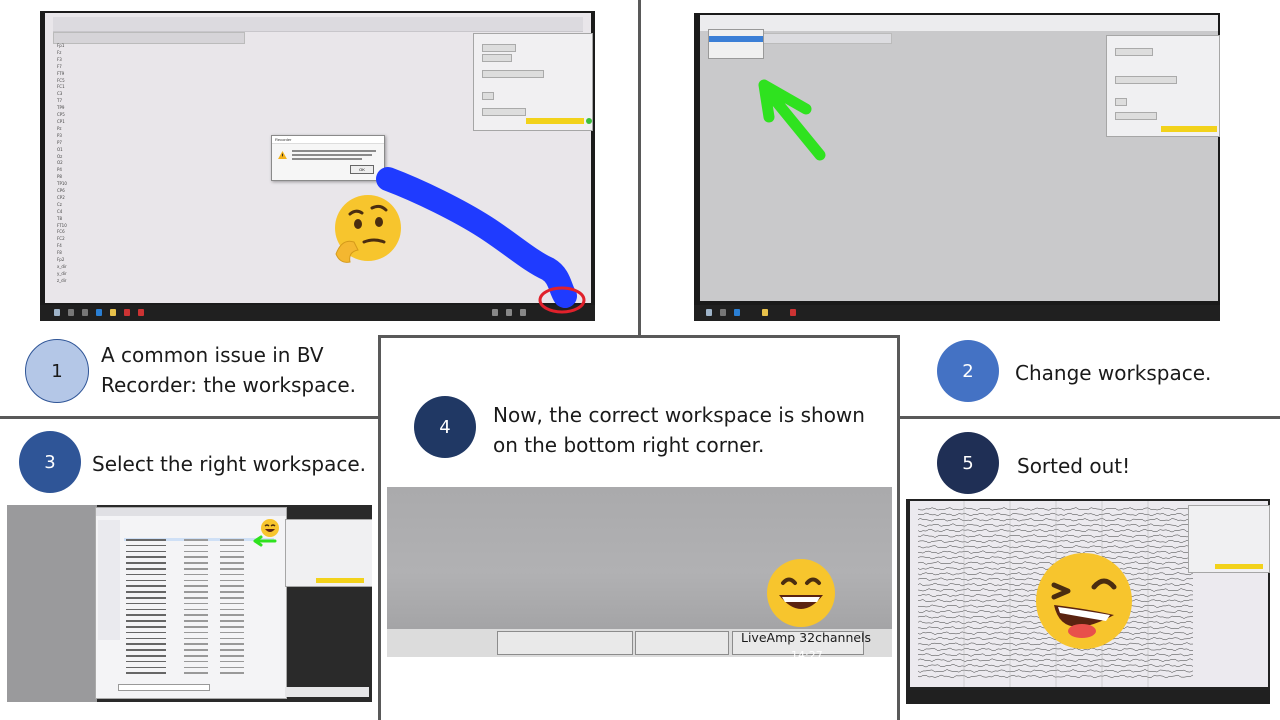 The height and width of the screenshot is (720, 1280). I want to click on divider-horizontal-right, so click(1089, 417).